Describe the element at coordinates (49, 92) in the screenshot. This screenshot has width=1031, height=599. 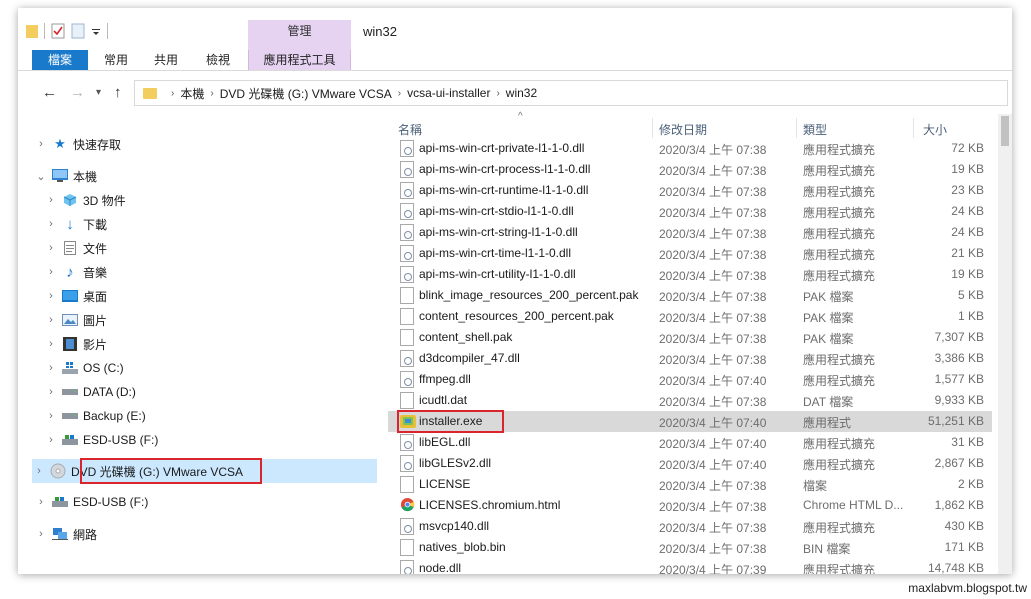
I see `back-arrow-icon: ←` at that location.